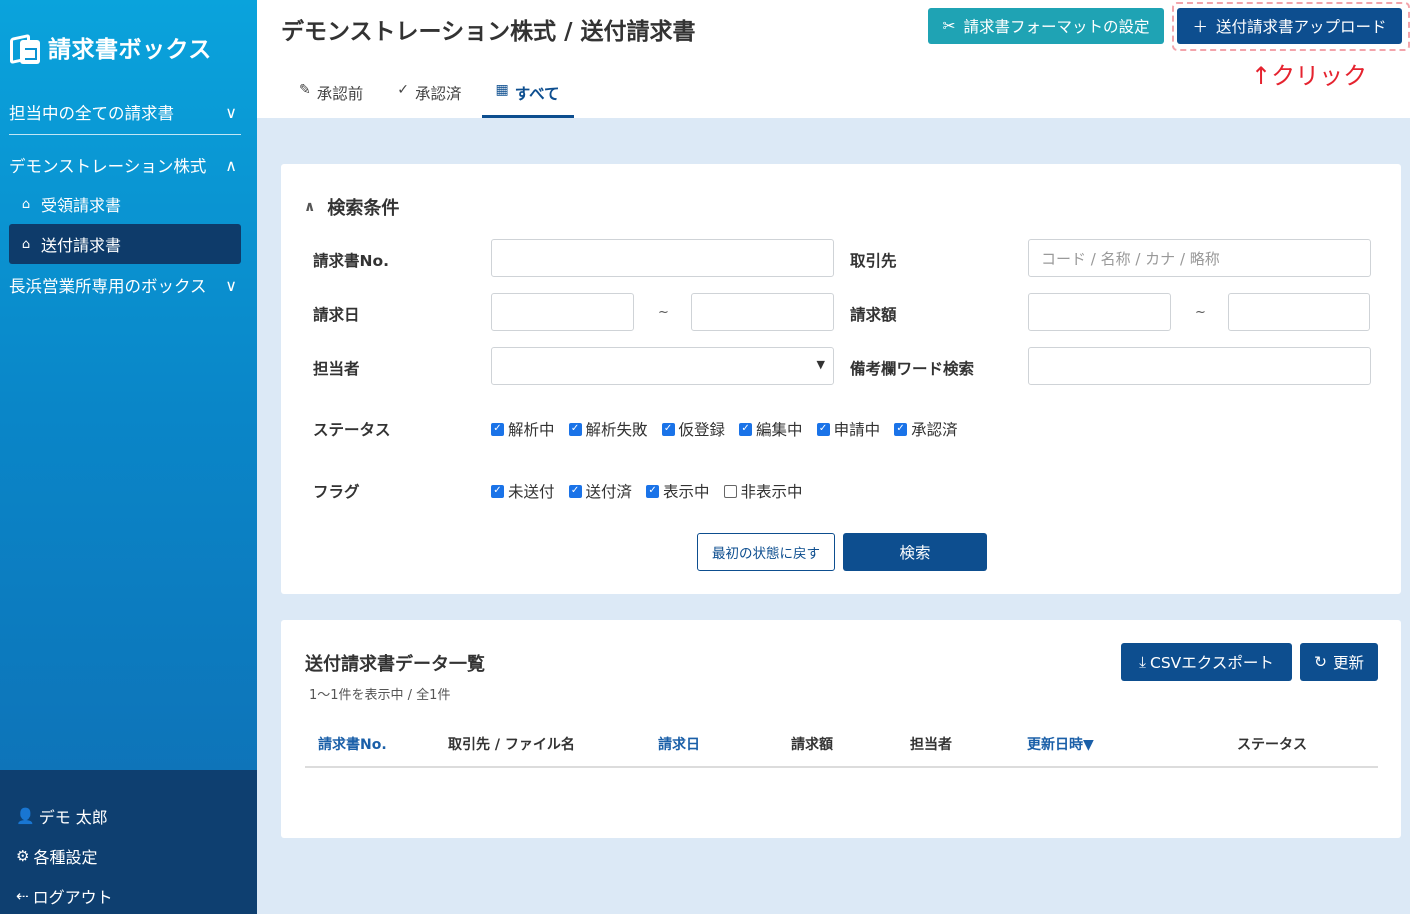 Image resolution: width=1410 pixels, height=914 pixels. What do you see at coordinates (438, 94) in the screenshot?
I see `tab-label: 承認済` at bounding box center [438, 94].